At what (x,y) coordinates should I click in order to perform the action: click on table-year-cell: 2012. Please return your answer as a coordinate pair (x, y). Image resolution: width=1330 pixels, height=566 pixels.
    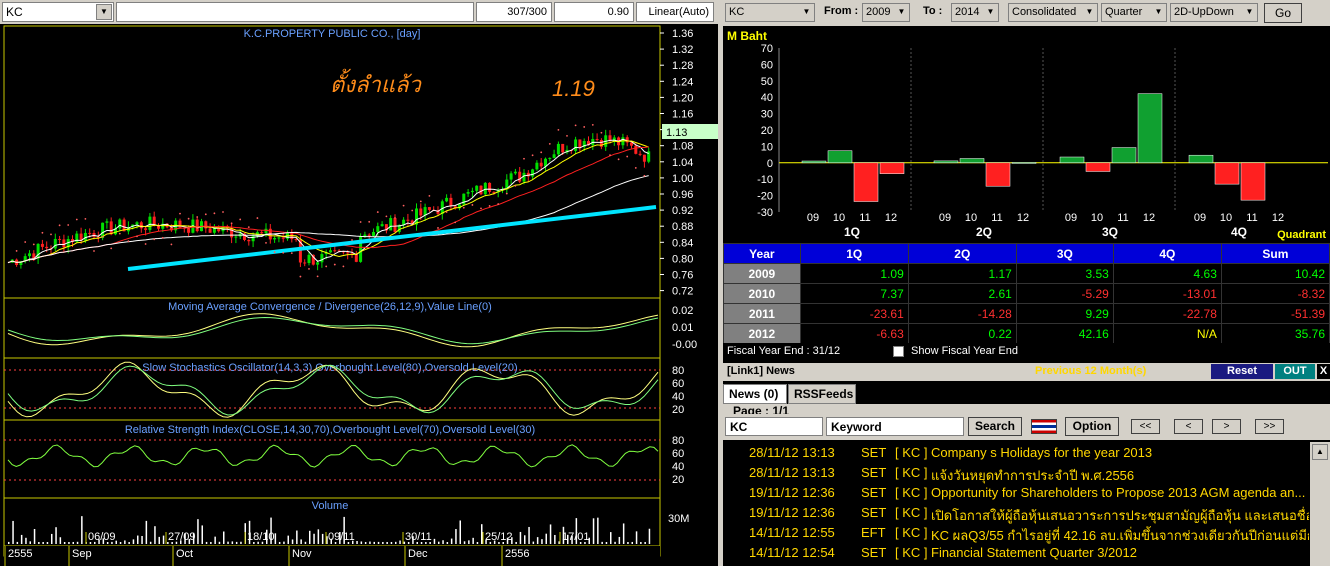
    Looking at the image, I should click on (762, 333).